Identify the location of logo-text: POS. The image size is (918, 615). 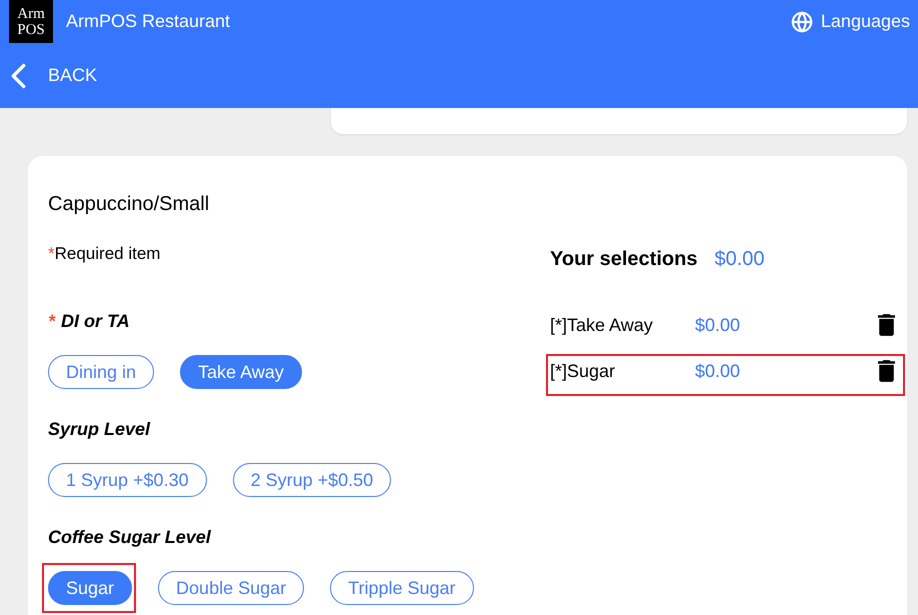
(31, 30).